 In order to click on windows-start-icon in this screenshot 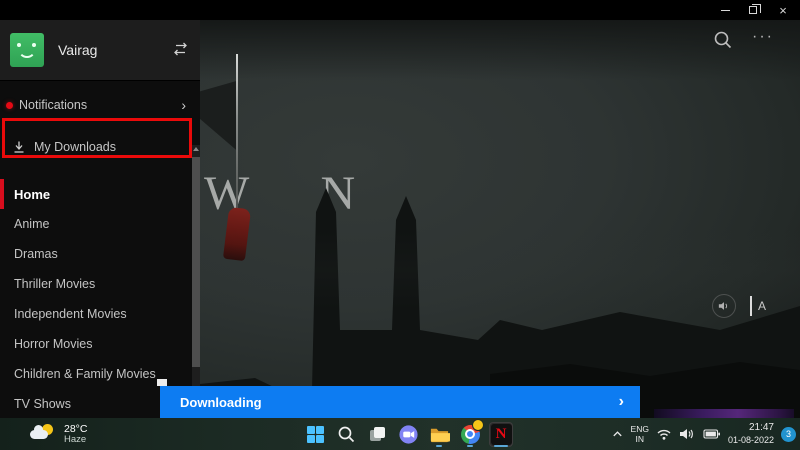, I will do `click(315, 434)`.